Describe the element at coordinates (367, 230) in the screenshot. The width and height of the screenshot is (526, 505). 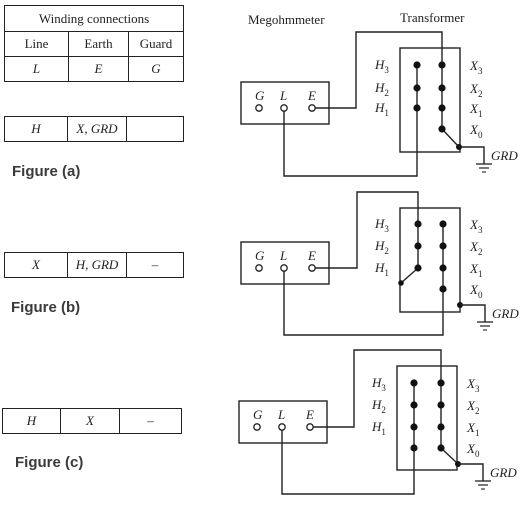
I see `earth-lead` at that location.